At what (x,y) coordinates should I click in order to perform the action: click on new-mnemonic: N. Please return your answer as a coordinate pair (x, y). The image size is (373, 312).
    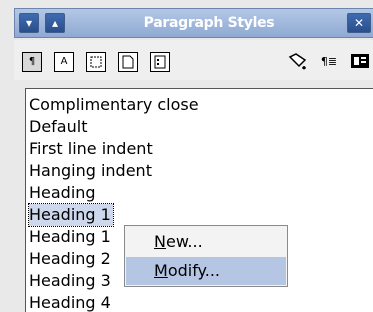
    Looking at the image, I should click on (160, 241).